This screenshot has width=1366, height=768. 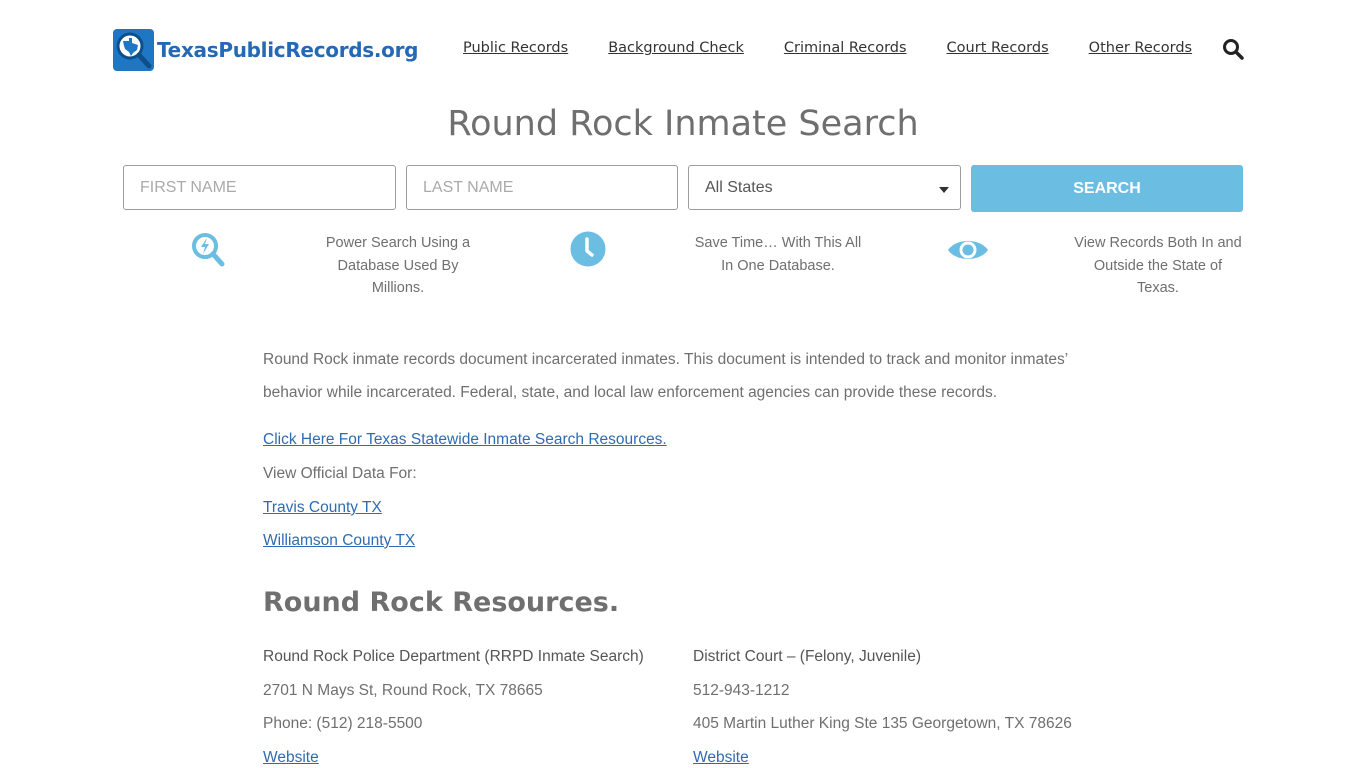 What do you see at coordinates (441, 602) in the screenshot?
I see `resources-heading: Round Rock Resources.` at bounding box center [441, 602].